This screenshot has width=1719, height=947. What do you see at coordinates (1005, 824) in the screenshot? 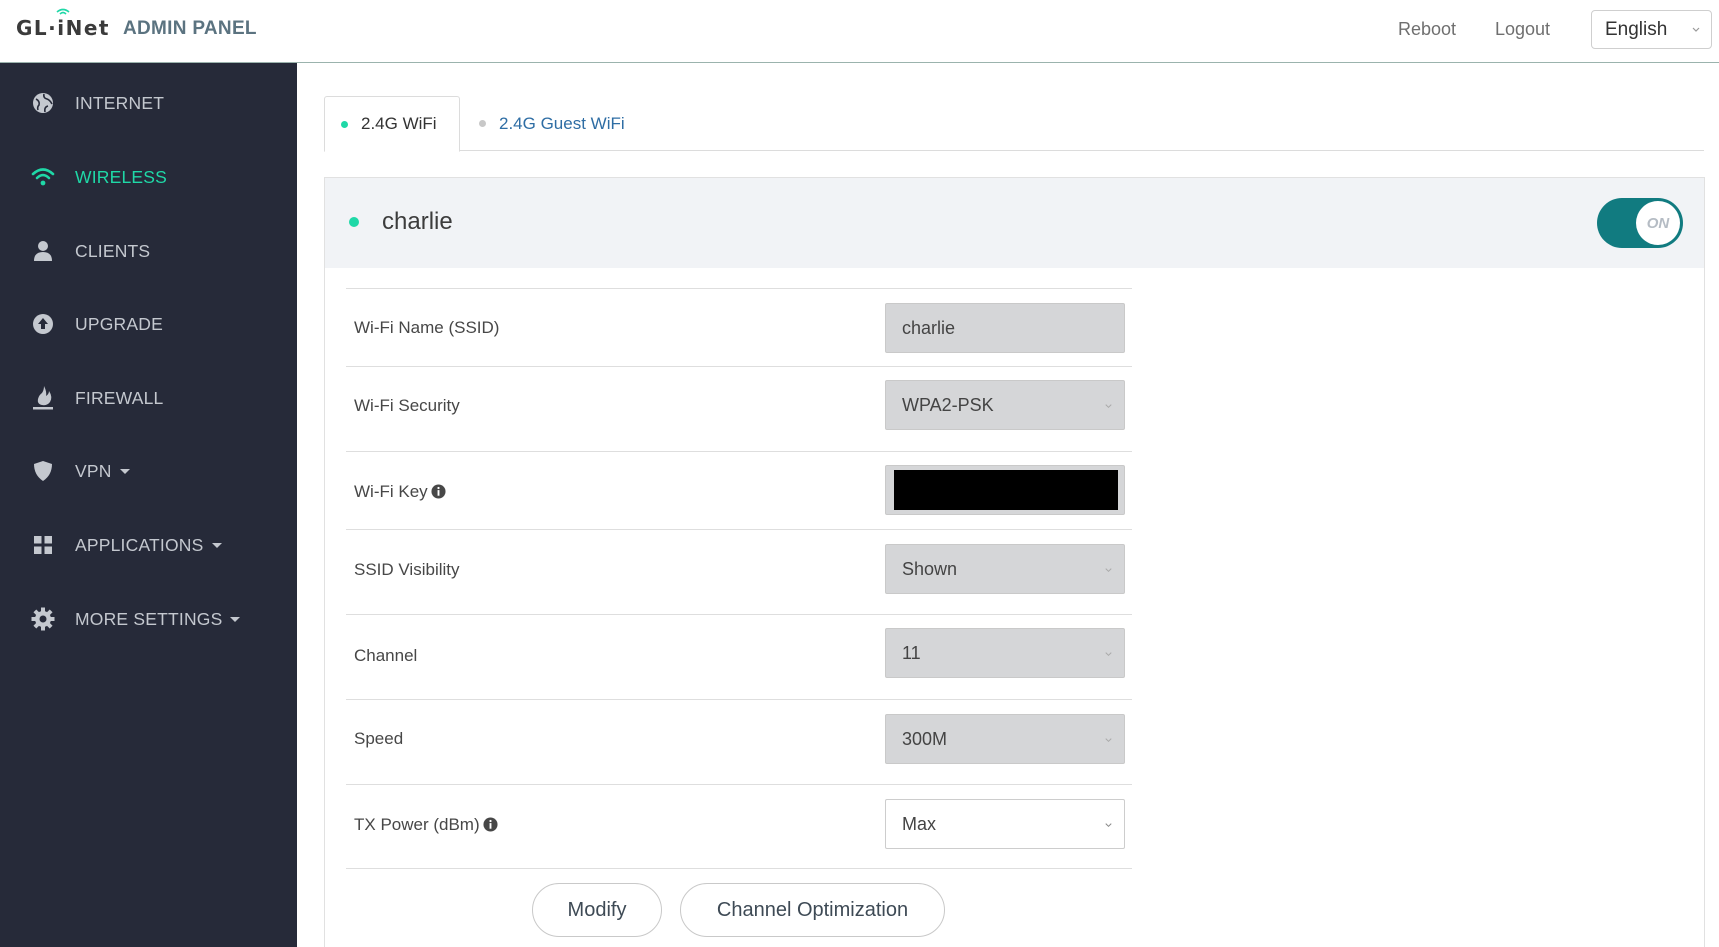
I see `tx-power-select: Max` at bounding box center [1005, 824].